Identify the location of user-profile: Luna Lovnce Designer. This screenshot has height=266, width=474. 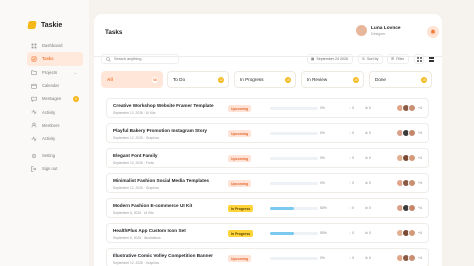
(378, 30).